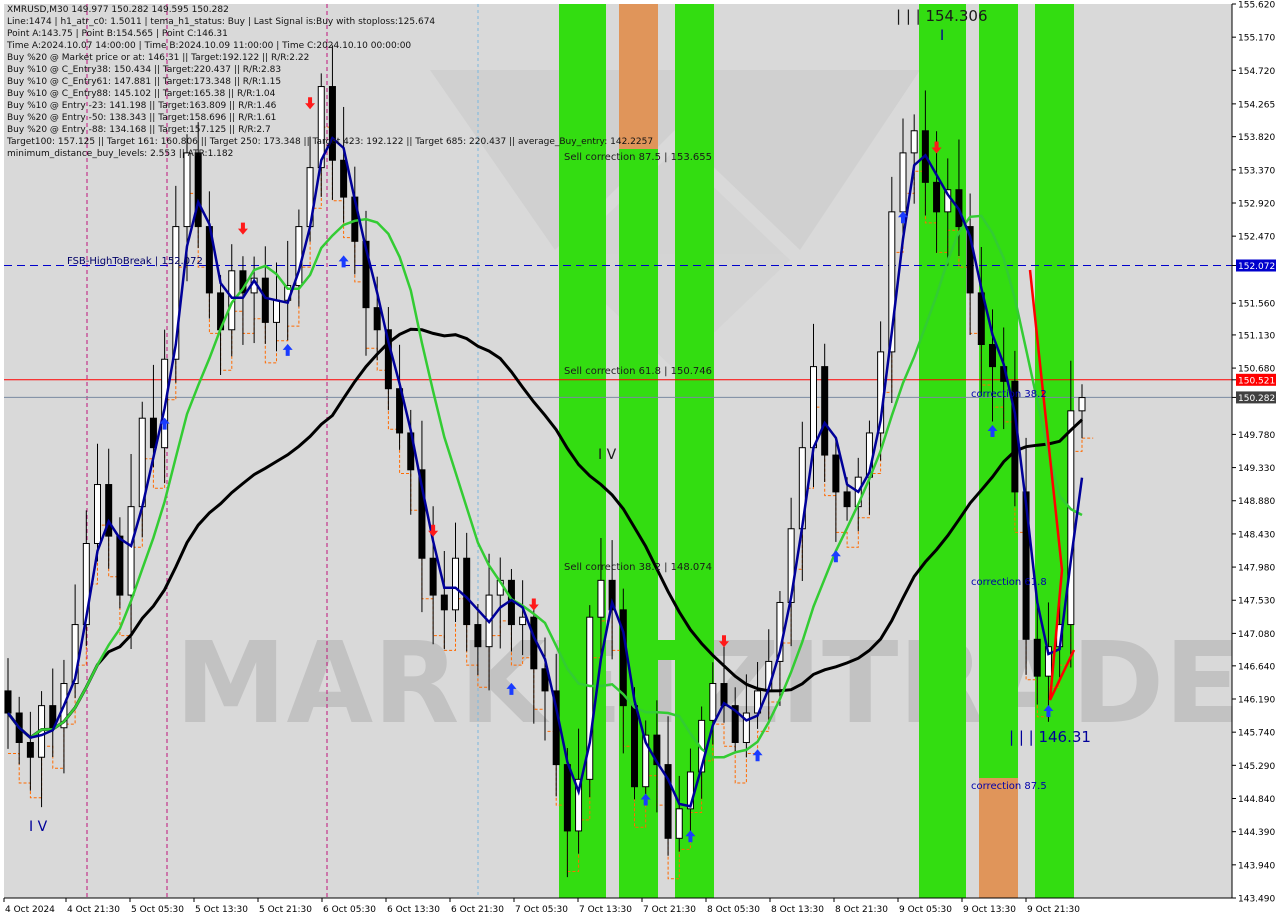 Image resolution: width=1280 pixels, height=924 pixels. I want to click on price-tick-label: 150.521, so click(1256, 381).